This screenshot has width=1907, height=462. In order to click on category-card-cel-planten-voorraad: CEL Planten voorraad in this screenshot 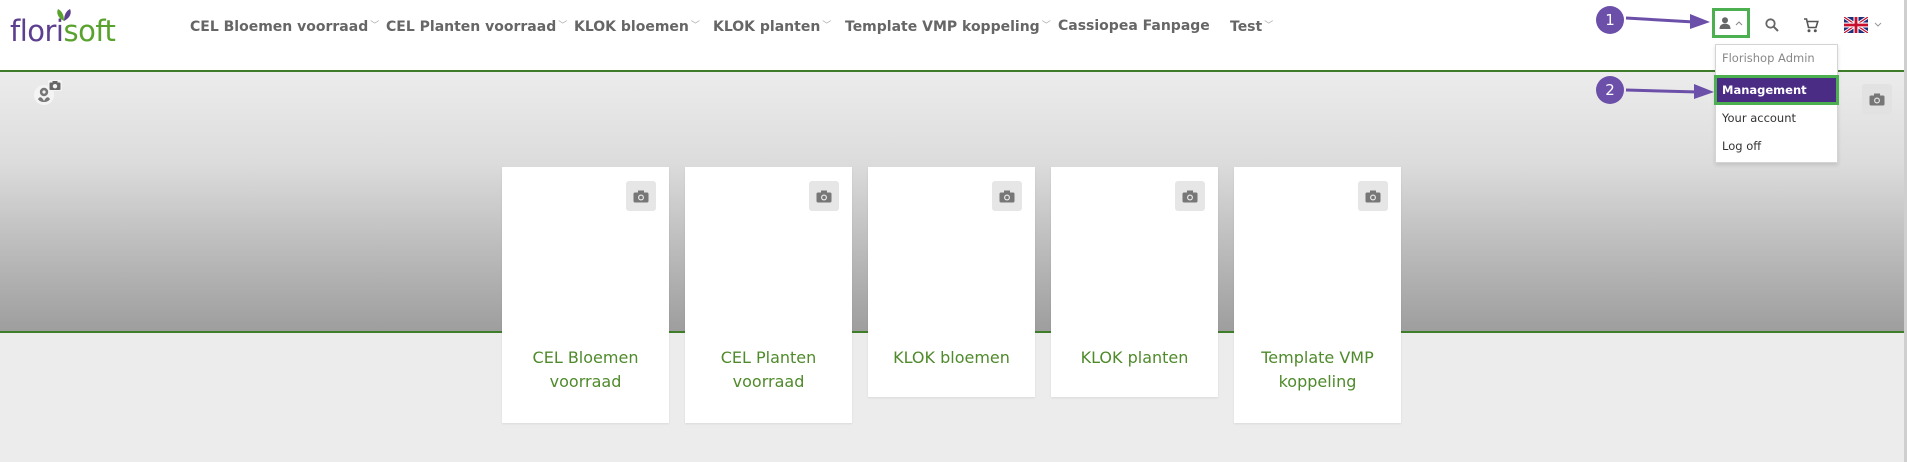, I will do `click(768, 295)`.